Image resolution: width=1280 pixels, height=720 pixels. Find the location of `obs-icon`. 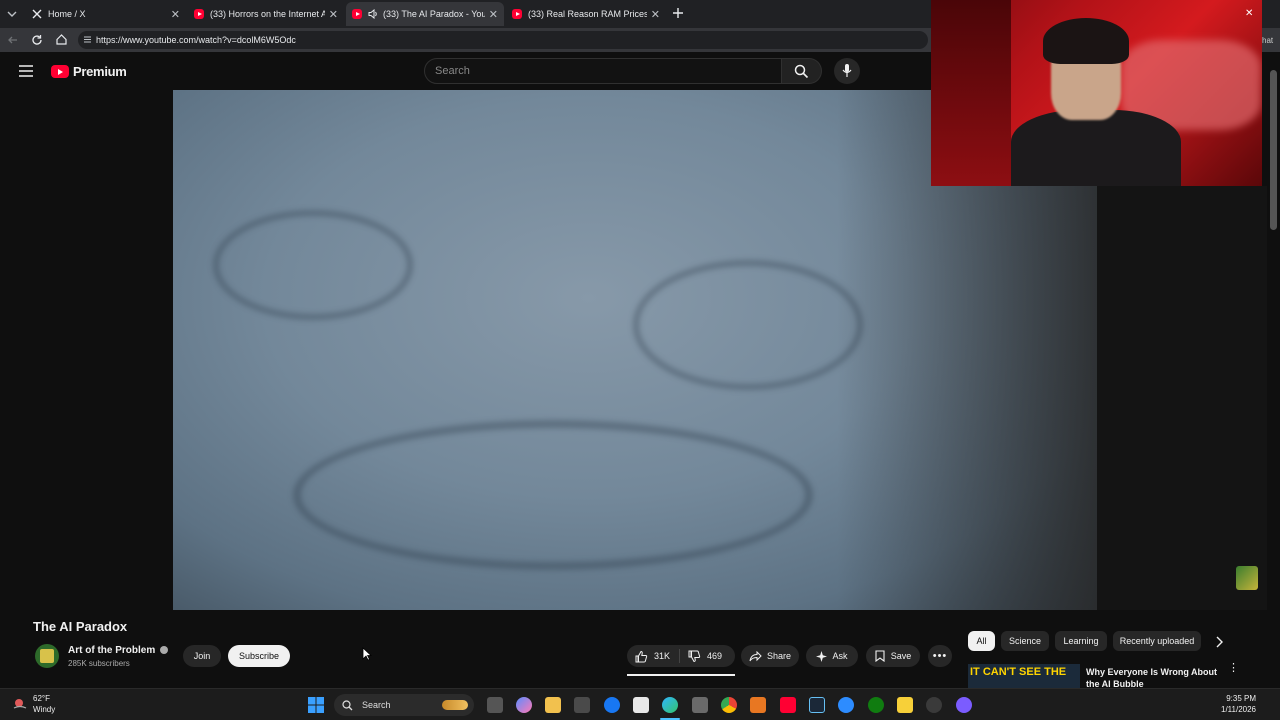

obs-icon is located at coordinates (934, 705).